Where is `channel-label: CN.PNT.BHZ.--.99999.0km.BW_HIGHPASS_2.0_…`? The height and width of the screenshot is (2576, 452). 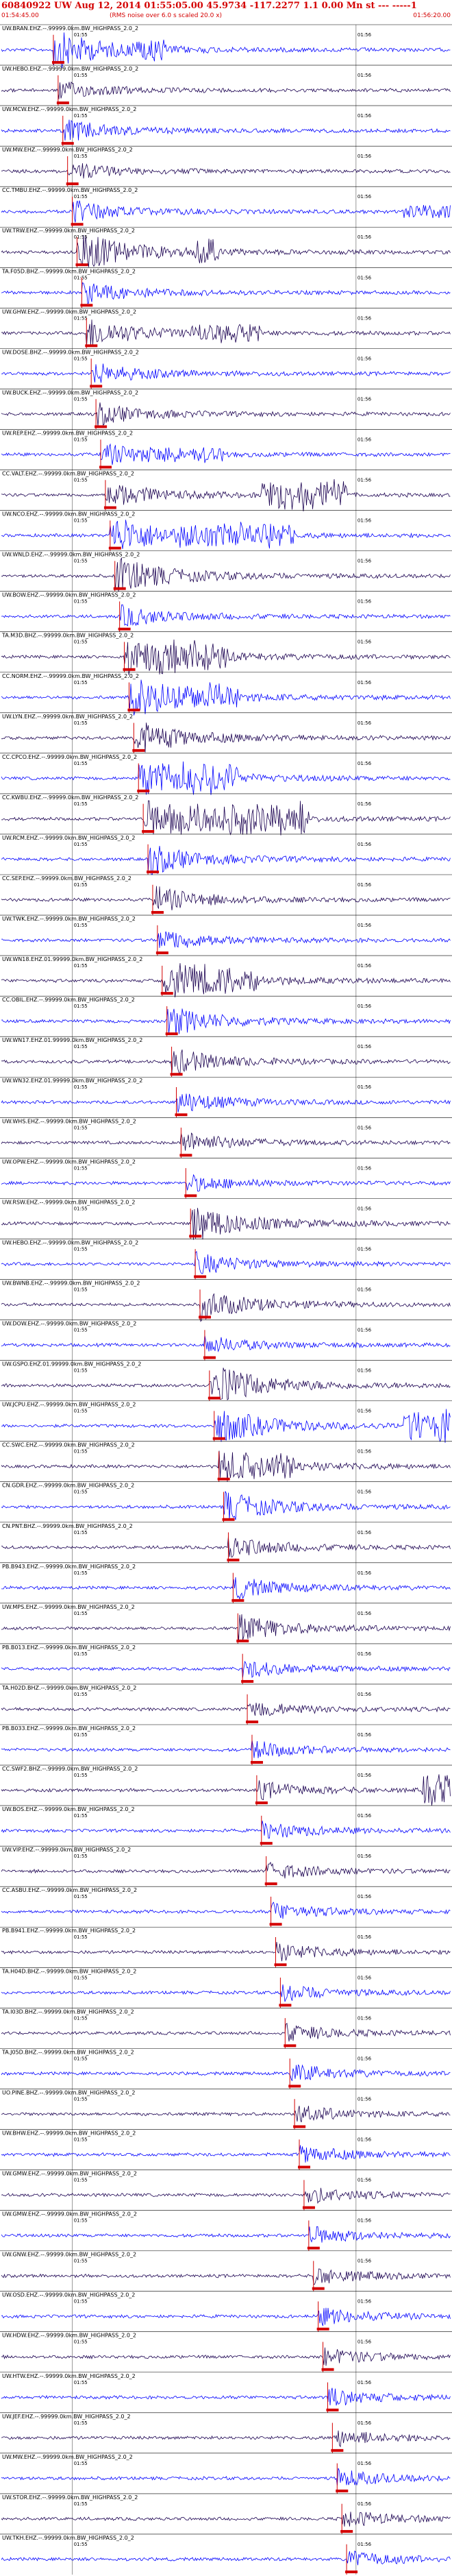
channel-label: CN.PNT.BHZ.--.99999.0km.BW_HIGHPASS_2.0_… is located at coordinates (67, 1526).